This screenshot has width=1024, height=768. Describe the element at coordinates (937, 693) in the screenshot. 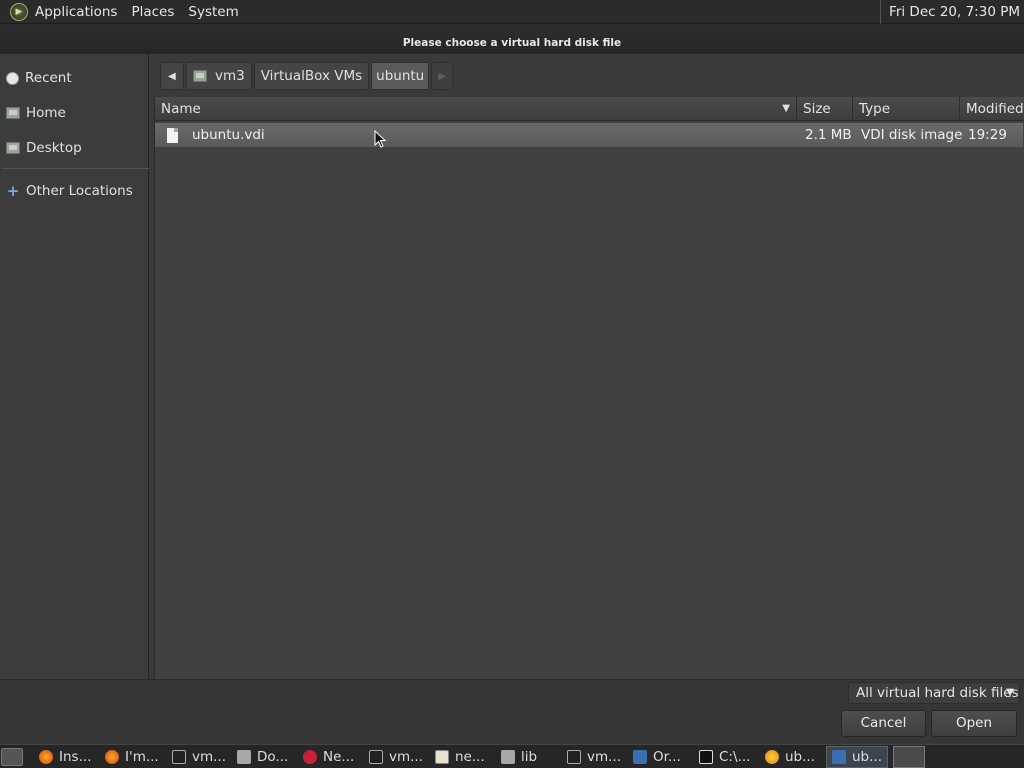

I see `file-filter-value: All virtual hard disk files` at that location.